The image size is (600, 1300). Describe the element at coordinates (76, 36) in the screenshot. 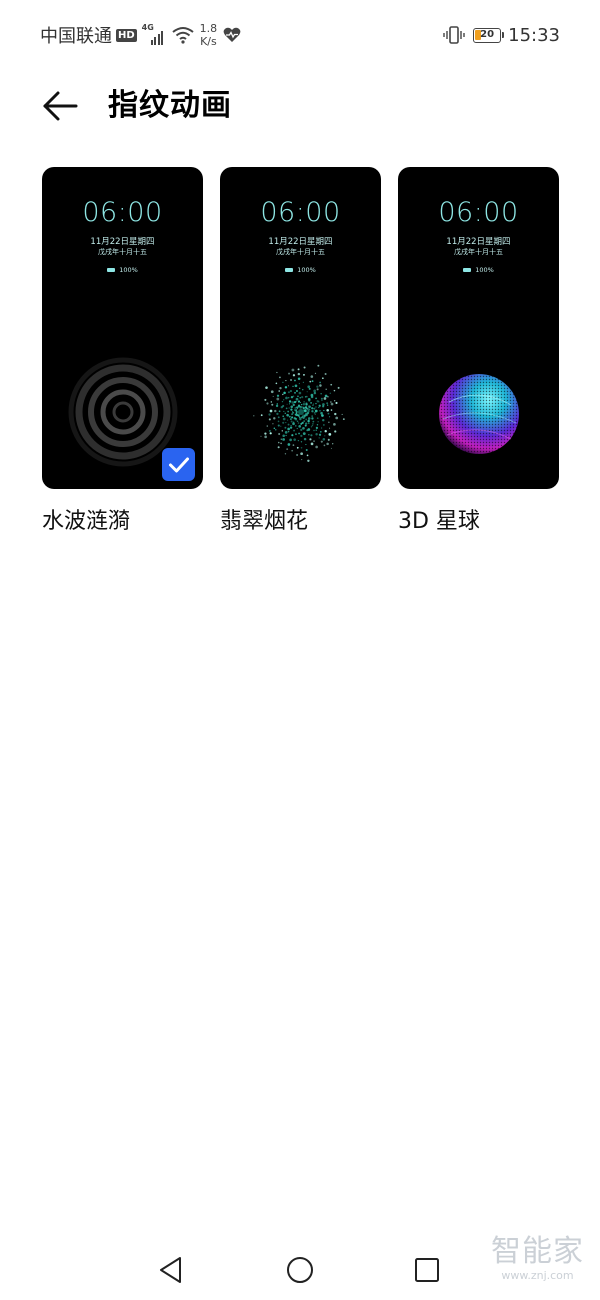

I see `carrier-name: 中国联通` at that location.